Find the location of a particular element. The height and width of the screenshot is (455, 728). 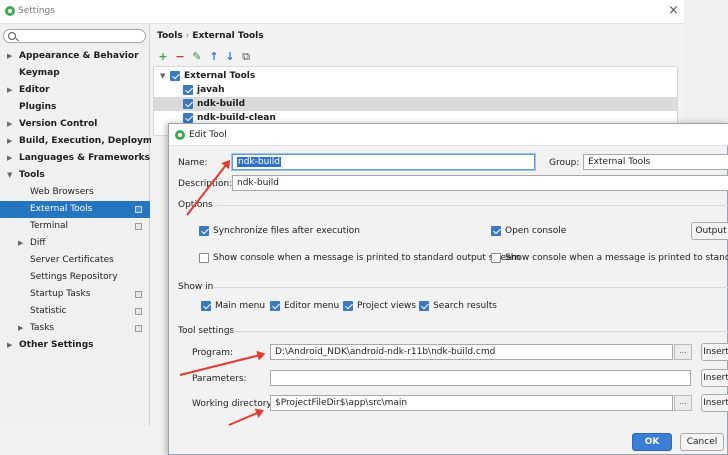

search-results-label: Search results is located at coordinates (465, 306).